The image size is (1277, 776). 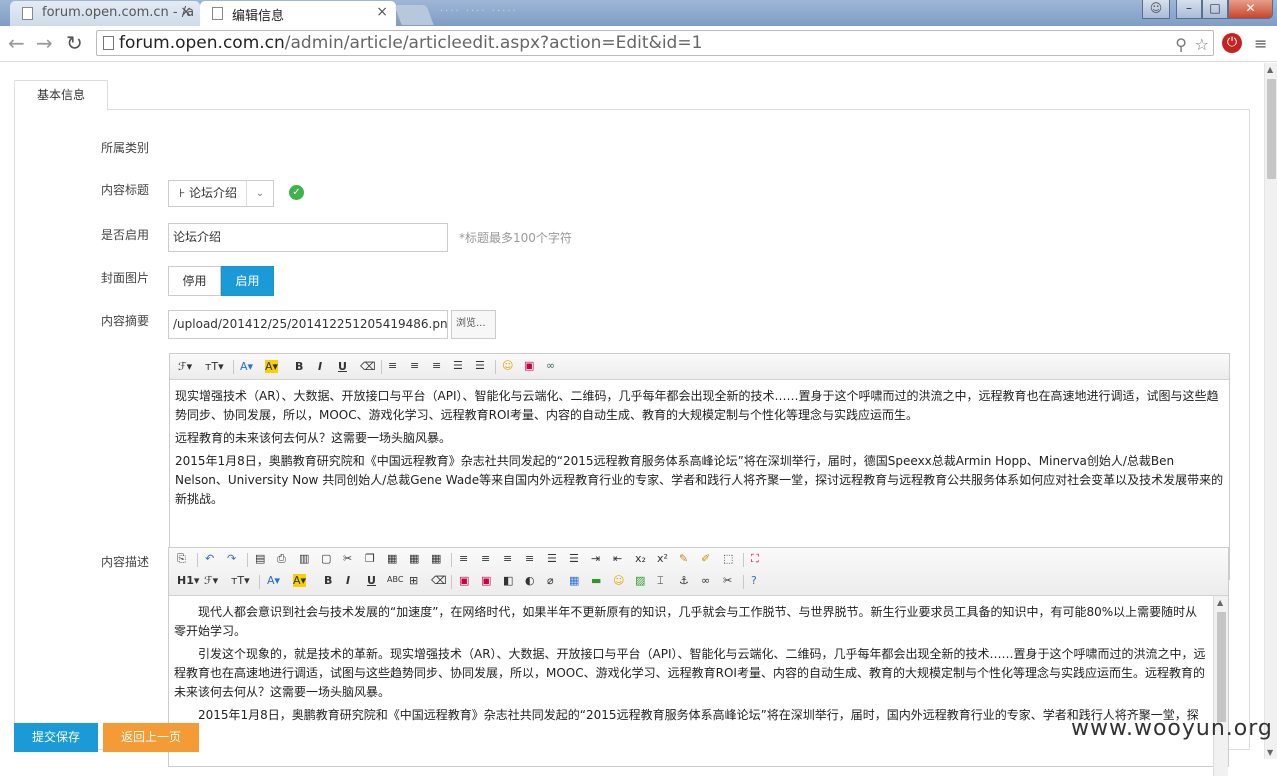 What do you see at coordinates (194, 281) in the screenshot?
I see `disable-button: 停用` at bounding box center [194, 281].